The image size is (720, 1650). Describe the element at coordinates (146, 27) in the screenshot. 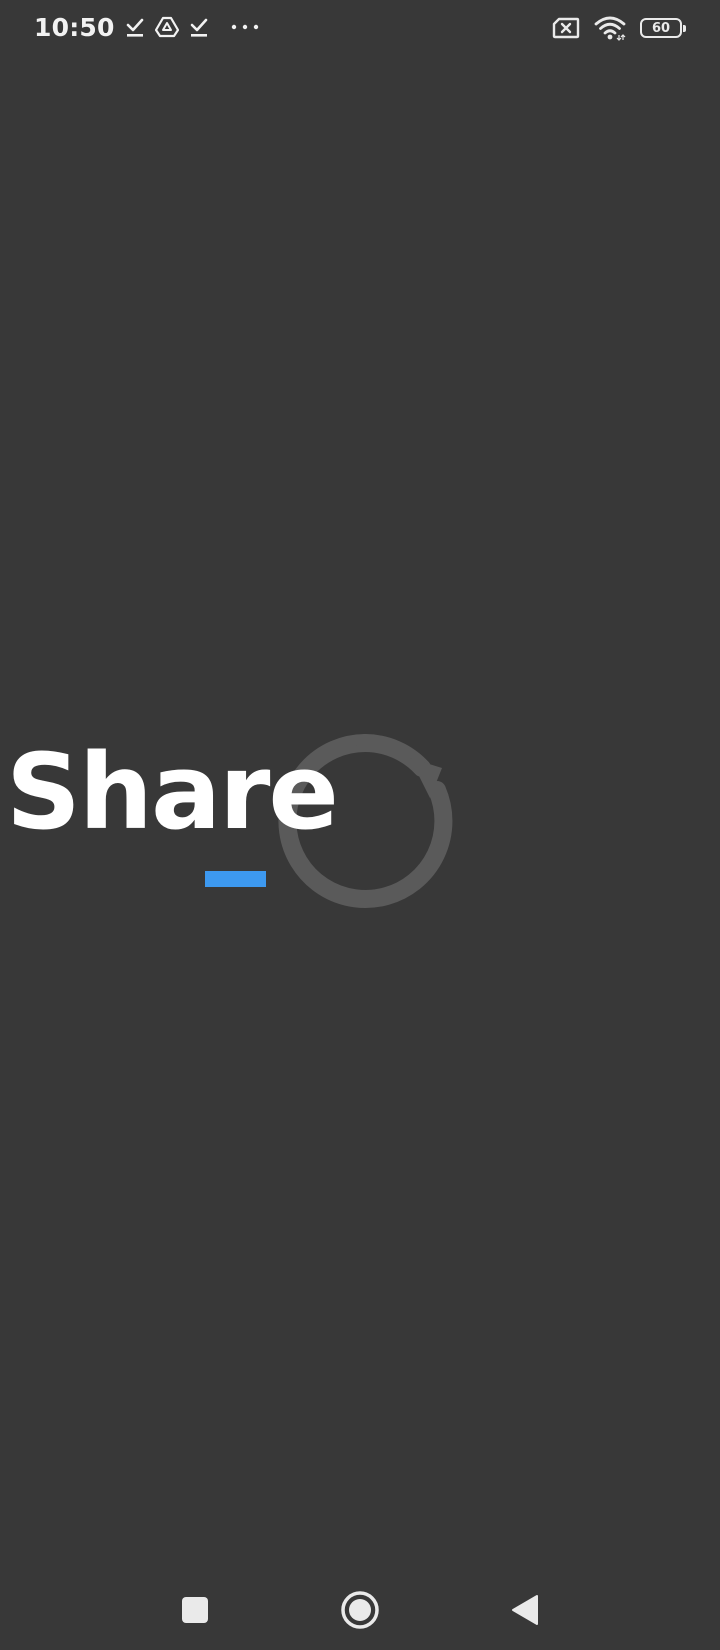

I see `status-left: 10:50` at that location.